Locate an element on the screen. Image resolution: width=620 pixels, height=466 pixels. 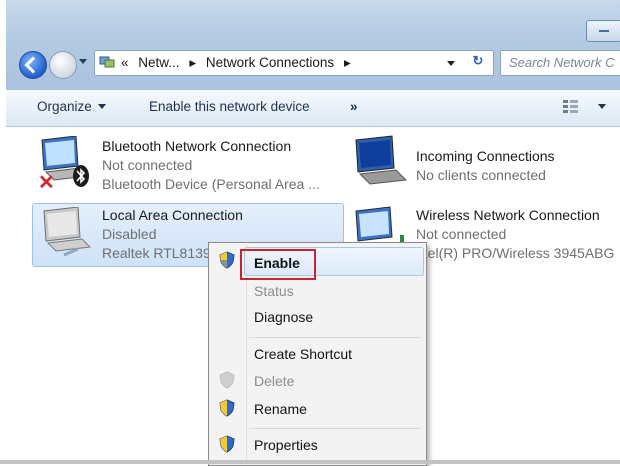
connection-name: Incoming Connections is located at coordinates (485, 156).